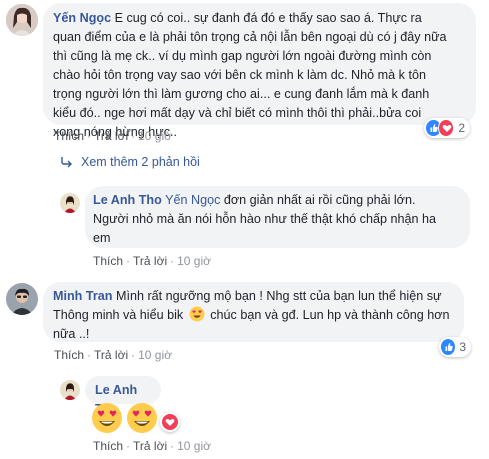  Describe the element at coordinates (330, 315) in the screenshot. I see `comment-line: chúc bạn và gđ. Lun hp và thành công hơn` at that location.